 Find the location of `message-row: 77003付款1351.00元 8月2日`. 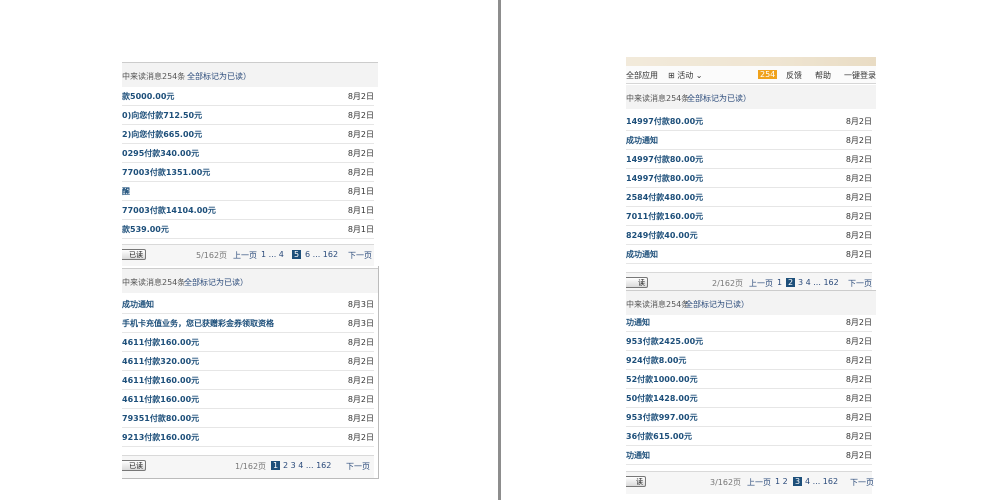

message-row: 77003付款1351.00元 8月2日 is located at coordinates (248, 172).